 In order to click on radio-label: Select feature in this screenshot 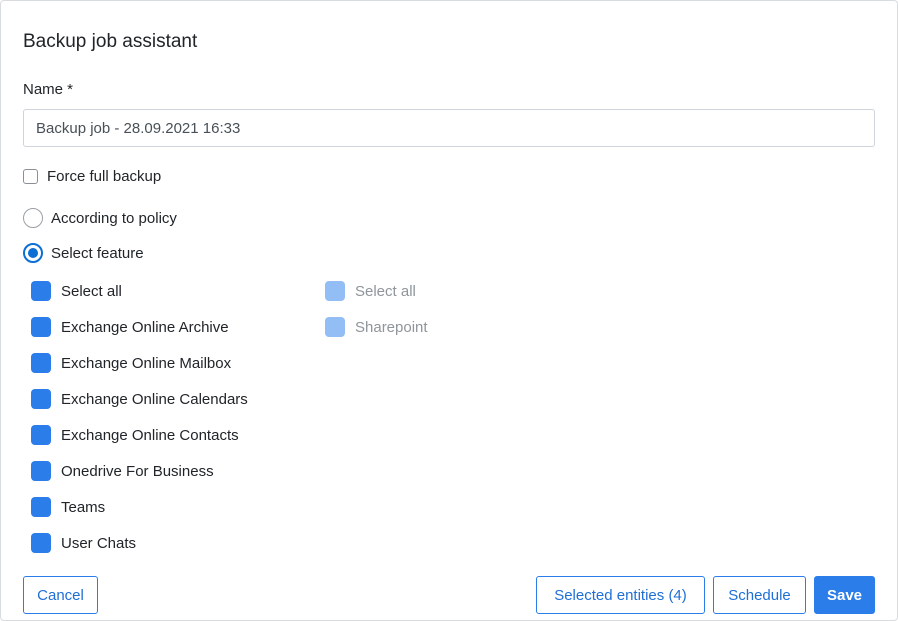, I will do `click(97, 253)`.